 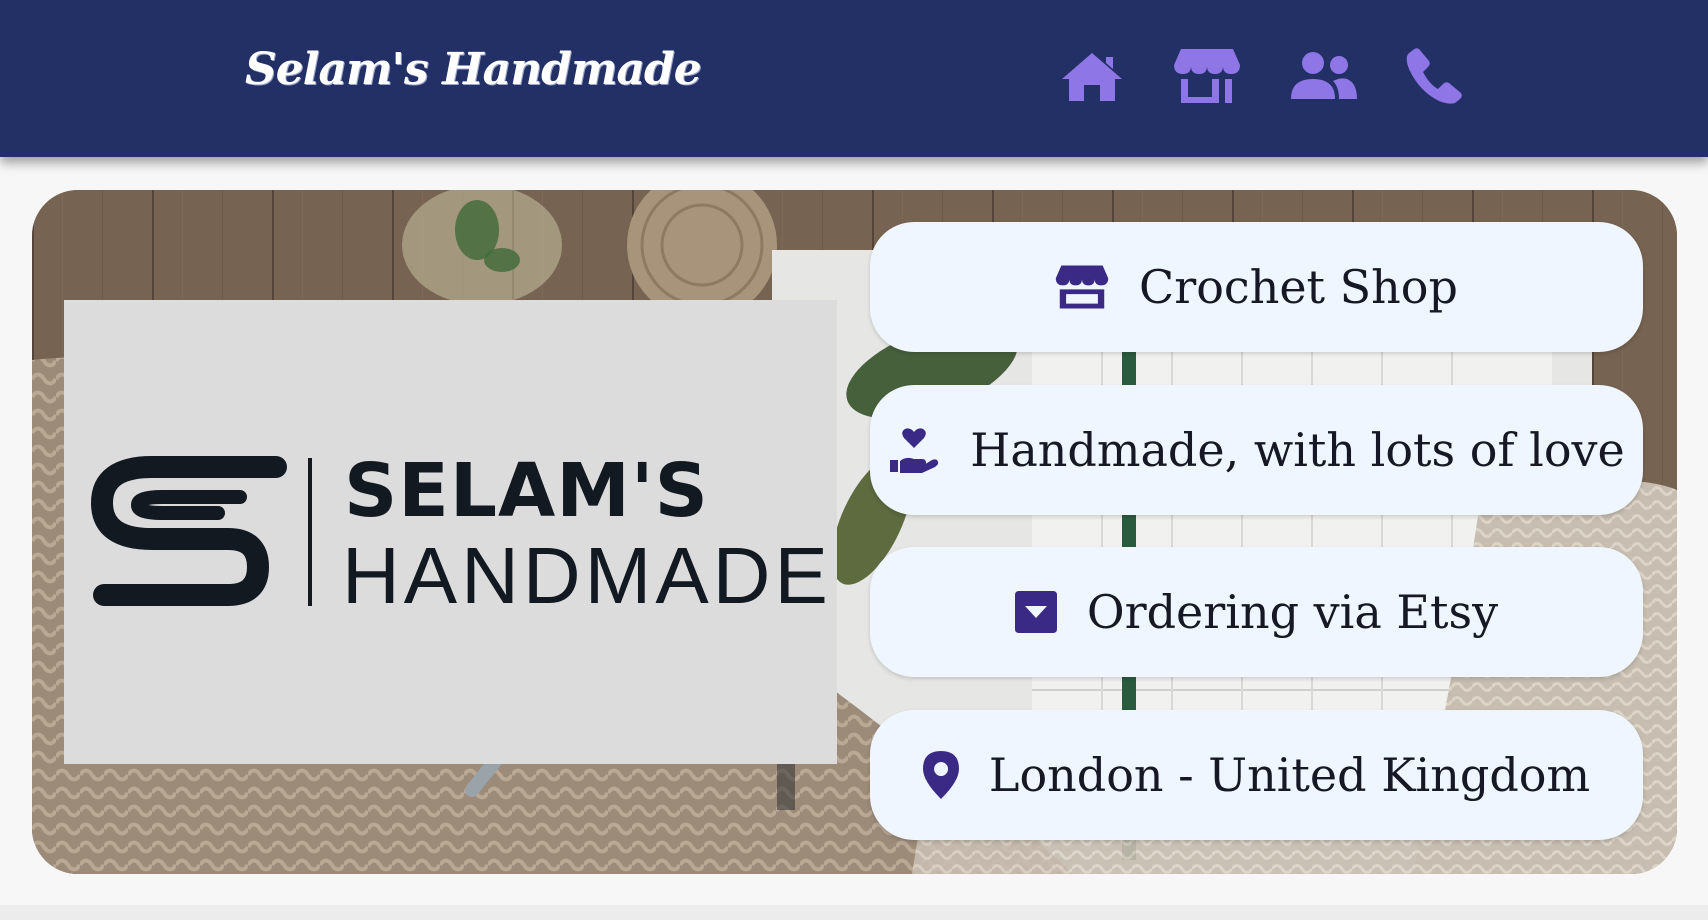 What do you see at coordinates (1289, 775) in the screenshot?
I see `card-label: London - United Kingdom` at bounding box center [1289, 775].